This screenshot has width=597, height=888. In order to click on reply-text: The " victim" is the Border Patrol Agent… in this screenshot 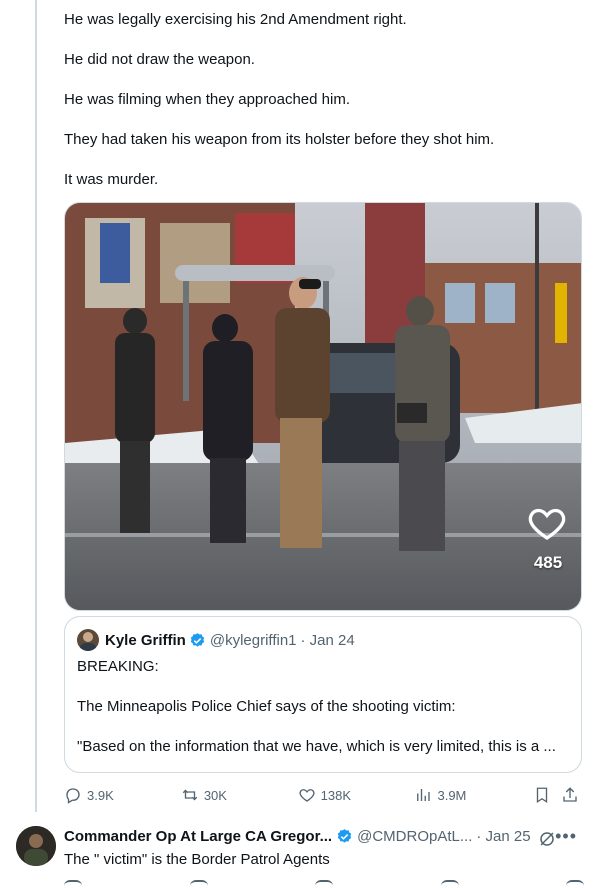, I will do `click(197, 859)`.